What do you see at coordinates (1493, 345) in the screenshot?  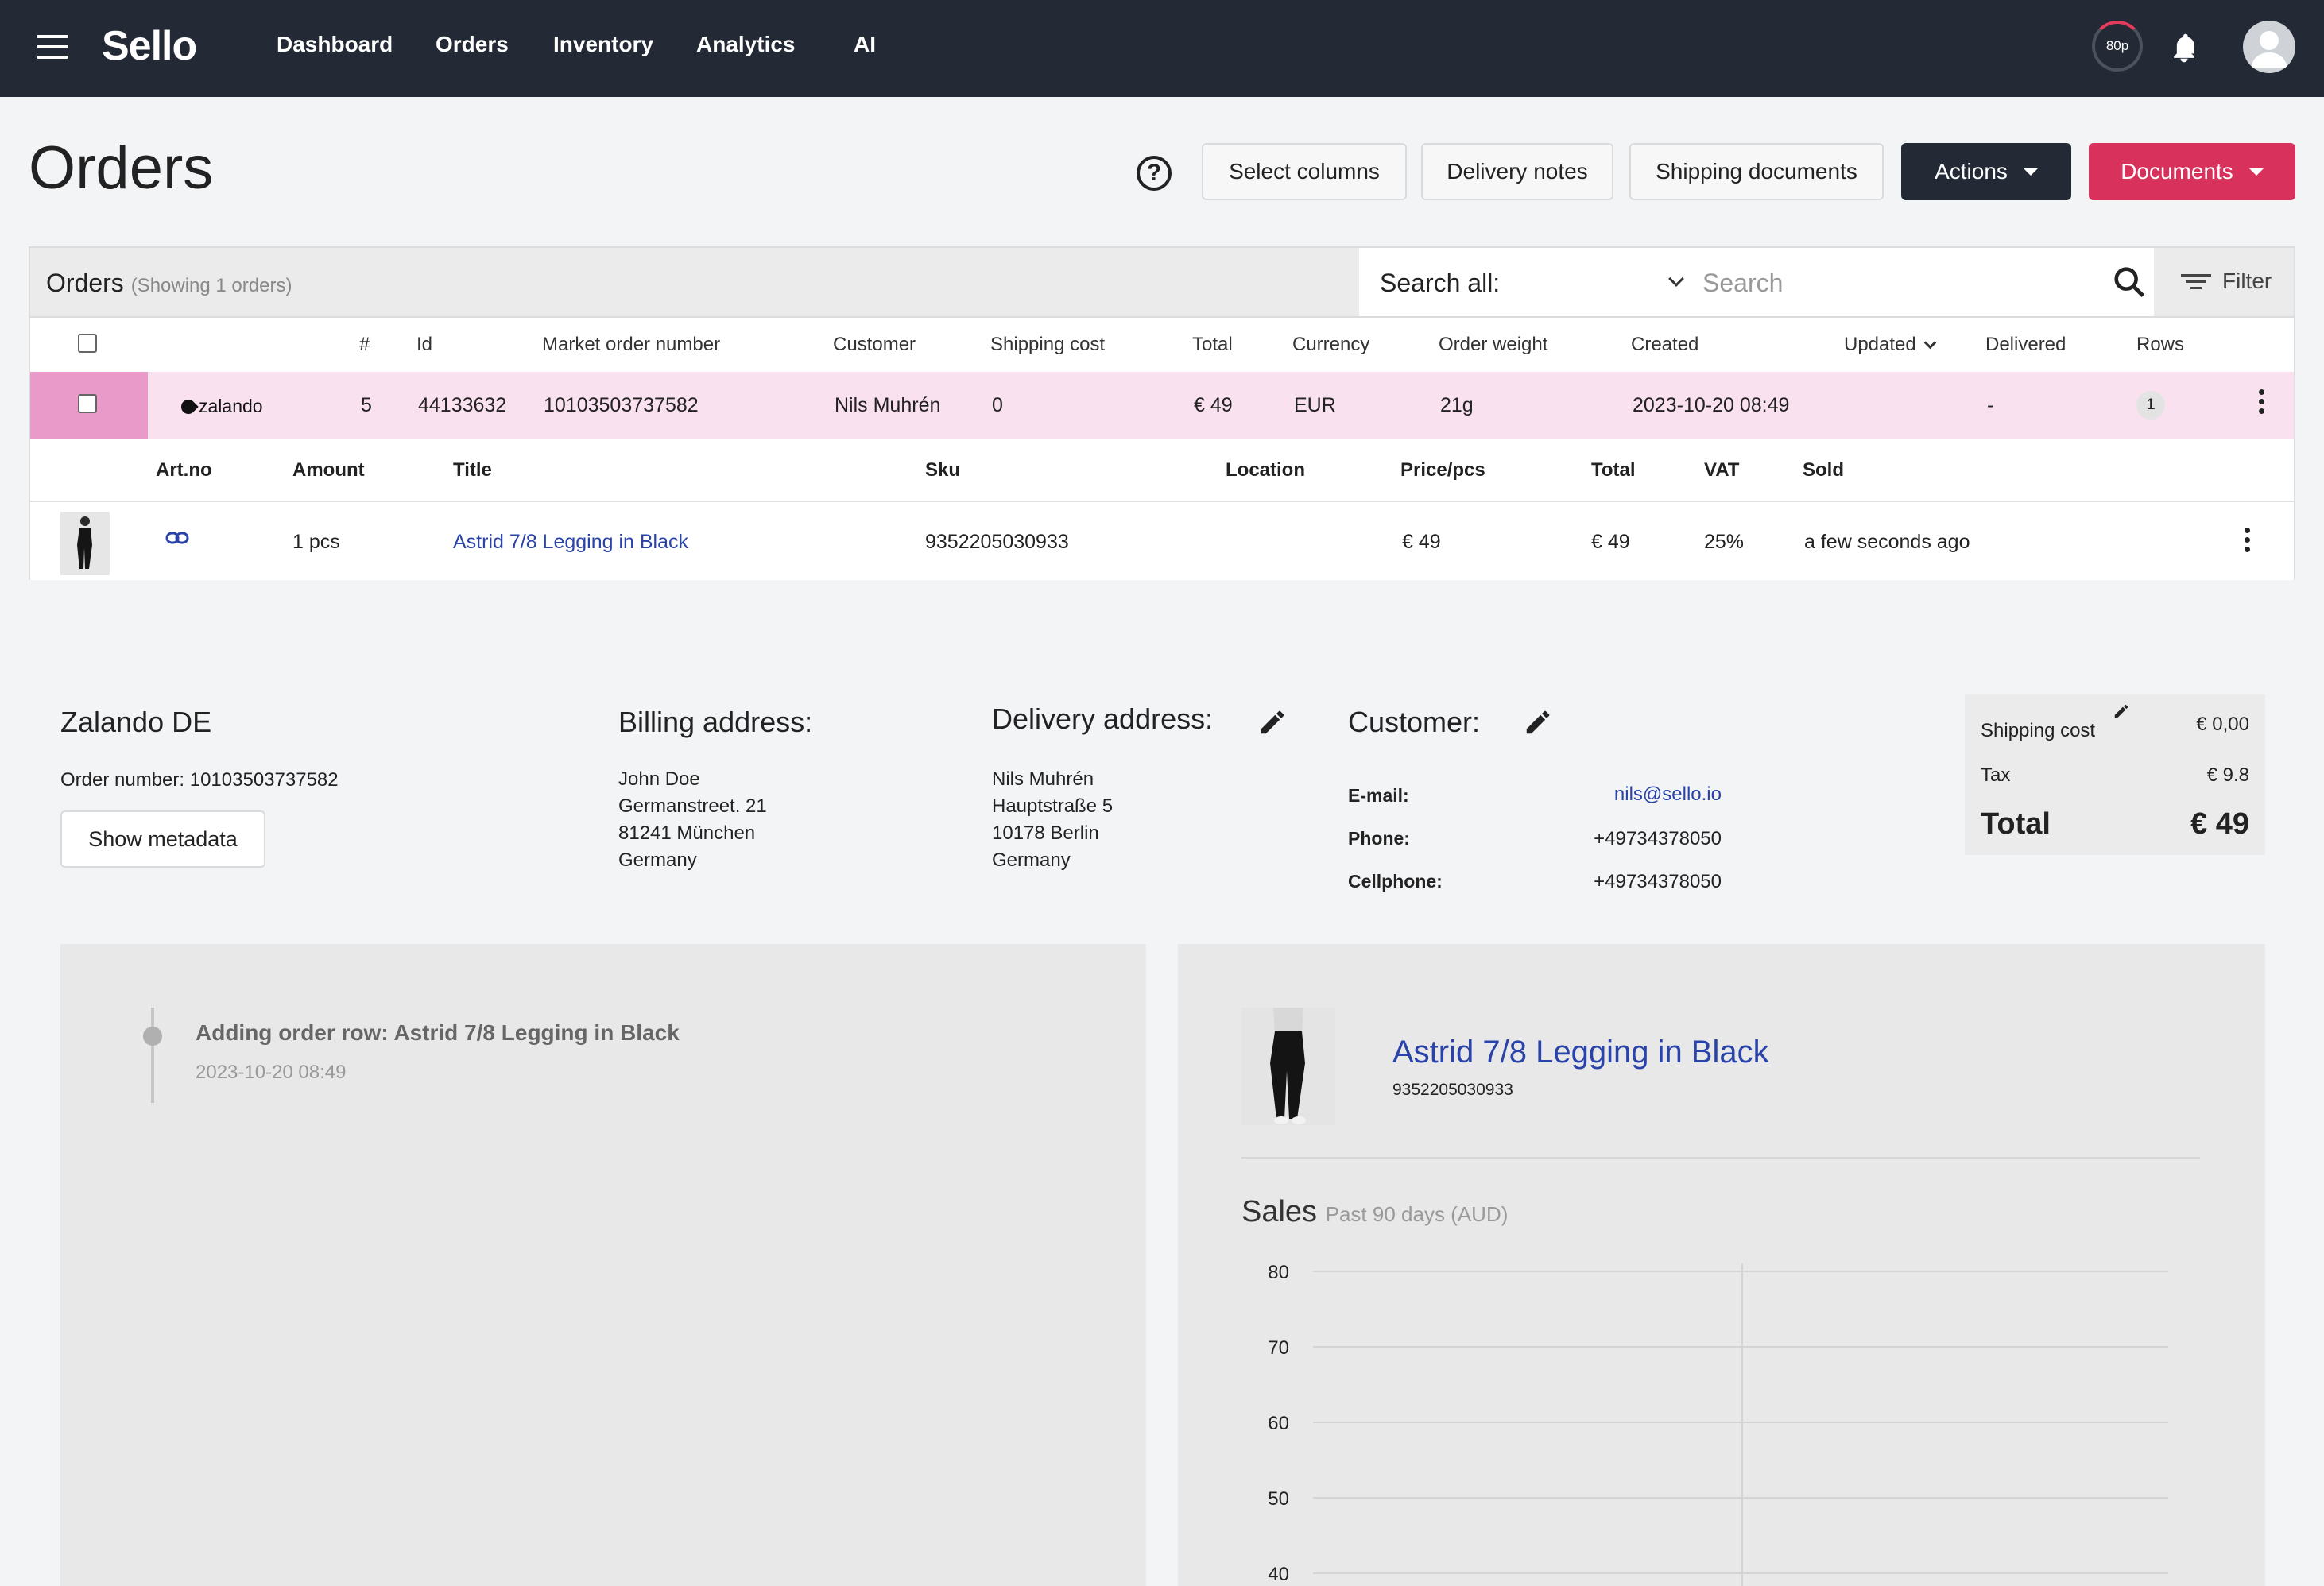 I see `col-order-weight: Order weight` at bounding box center [1493, 345].